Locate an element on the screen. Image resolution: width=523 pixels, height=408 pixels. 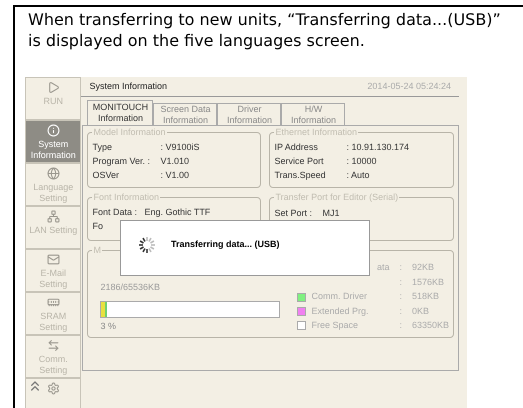
info-label: Trans.Speed is located at coordinates (300, 175).